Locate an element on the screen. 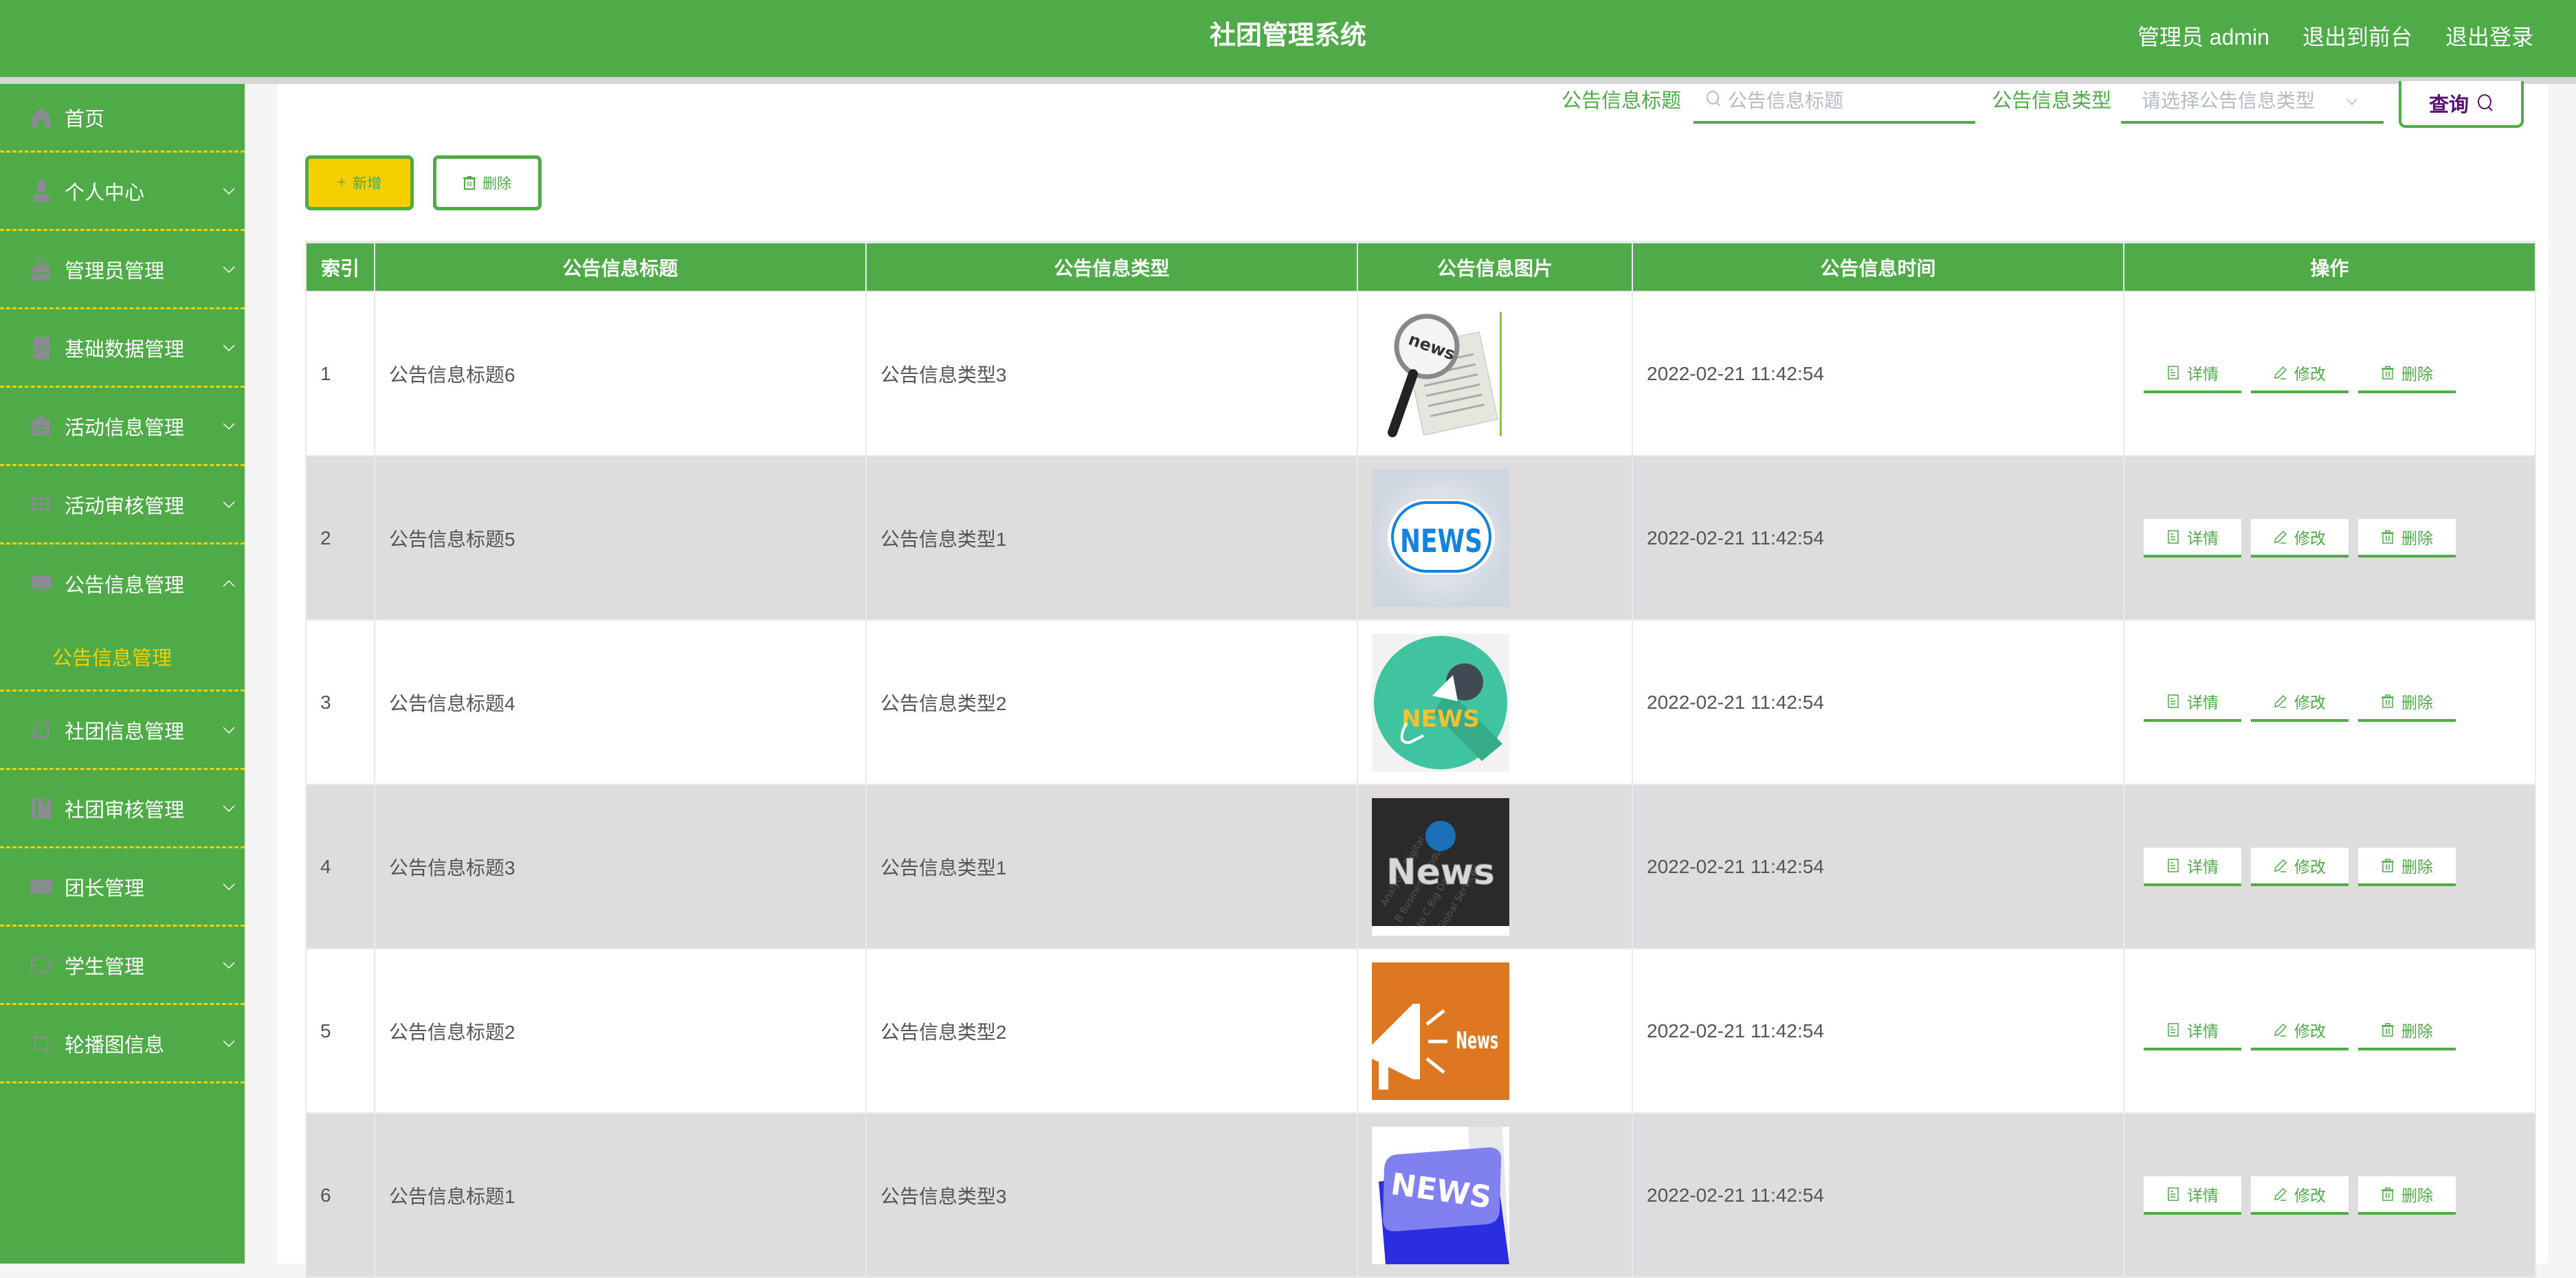 The height and width of the screenshot is (1278, 2576). column-header-type: 公告信息类型 is located at coordinates (1111, 266).